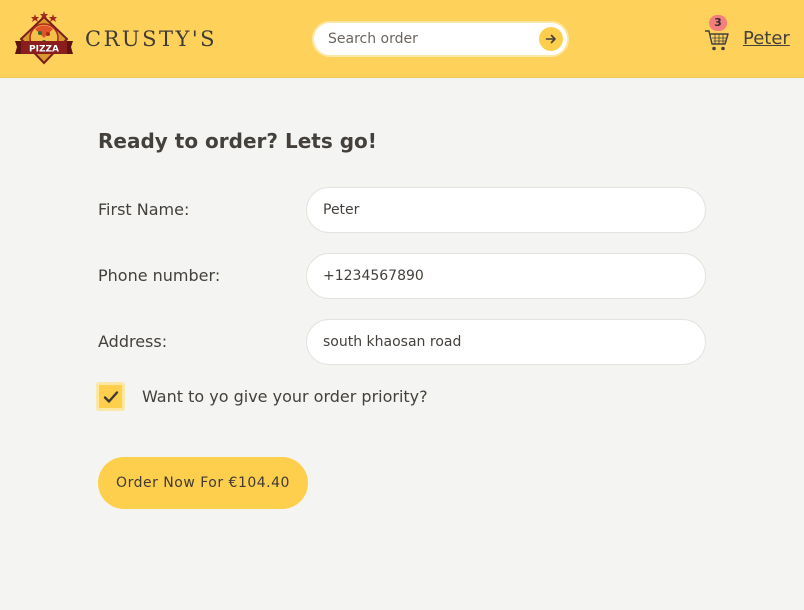 This screenshot has width=804, height=610. I want to click on first-name-field, so click(506, 210).